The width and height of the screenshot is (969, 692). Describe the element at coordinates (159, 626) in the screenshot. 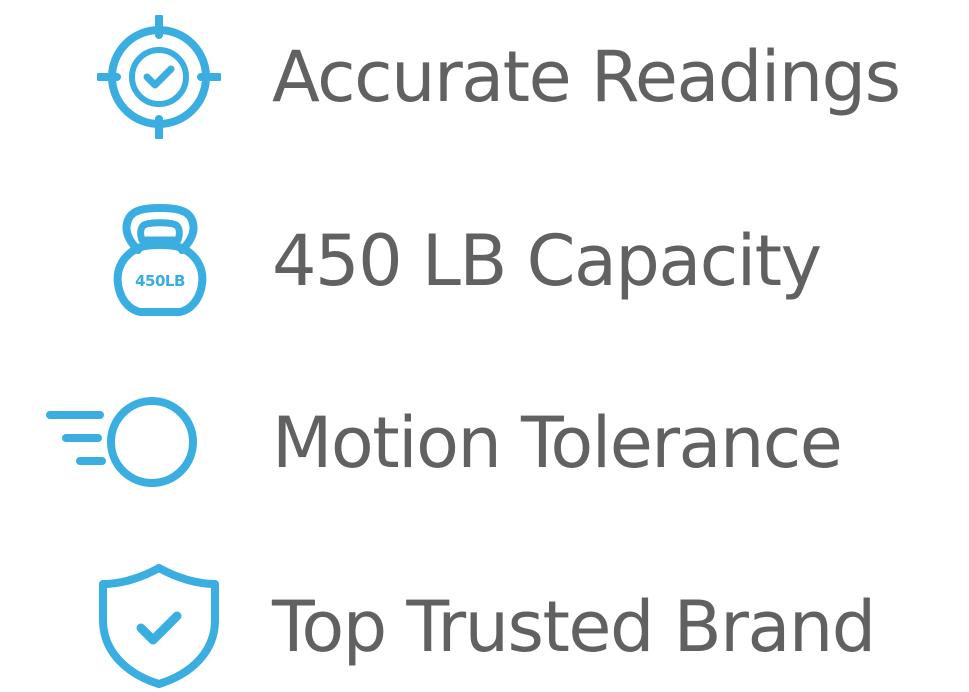

I see `shield-check-icon` at that location.